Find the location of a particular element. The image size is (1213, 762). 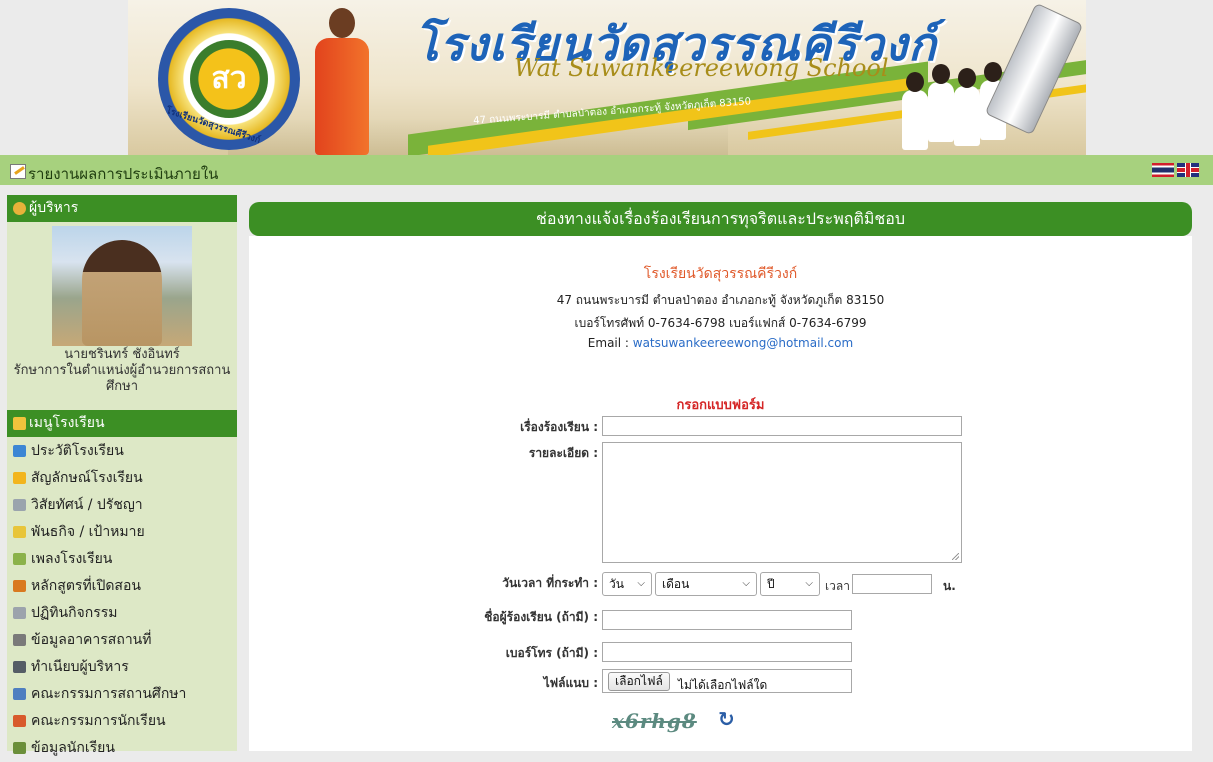

resize-handle-icon is located at coordinates (955, 556).